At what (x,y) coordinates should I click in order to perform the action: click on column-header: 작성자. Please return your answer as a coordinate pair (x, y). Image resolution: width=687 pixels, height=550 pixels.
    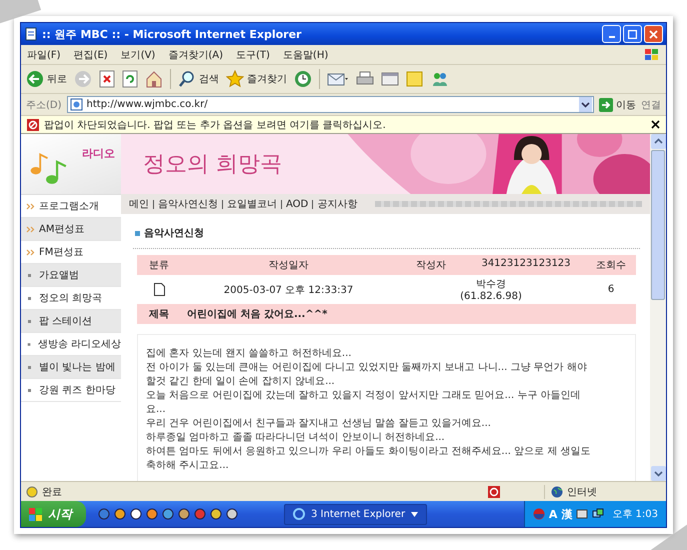
    Looking at the image, I should click on (431, 265).